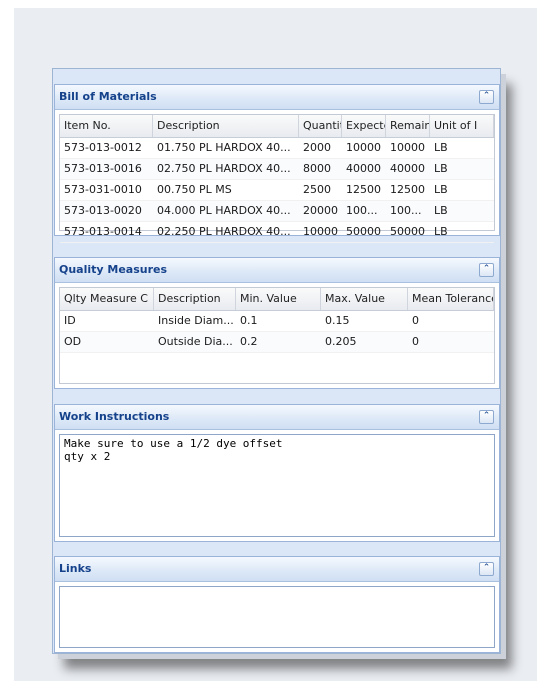 Image resolution: width=556 pixels, height=692 pixels. I want to click on bom-cell-quantity: 2000, so click(317, 147).